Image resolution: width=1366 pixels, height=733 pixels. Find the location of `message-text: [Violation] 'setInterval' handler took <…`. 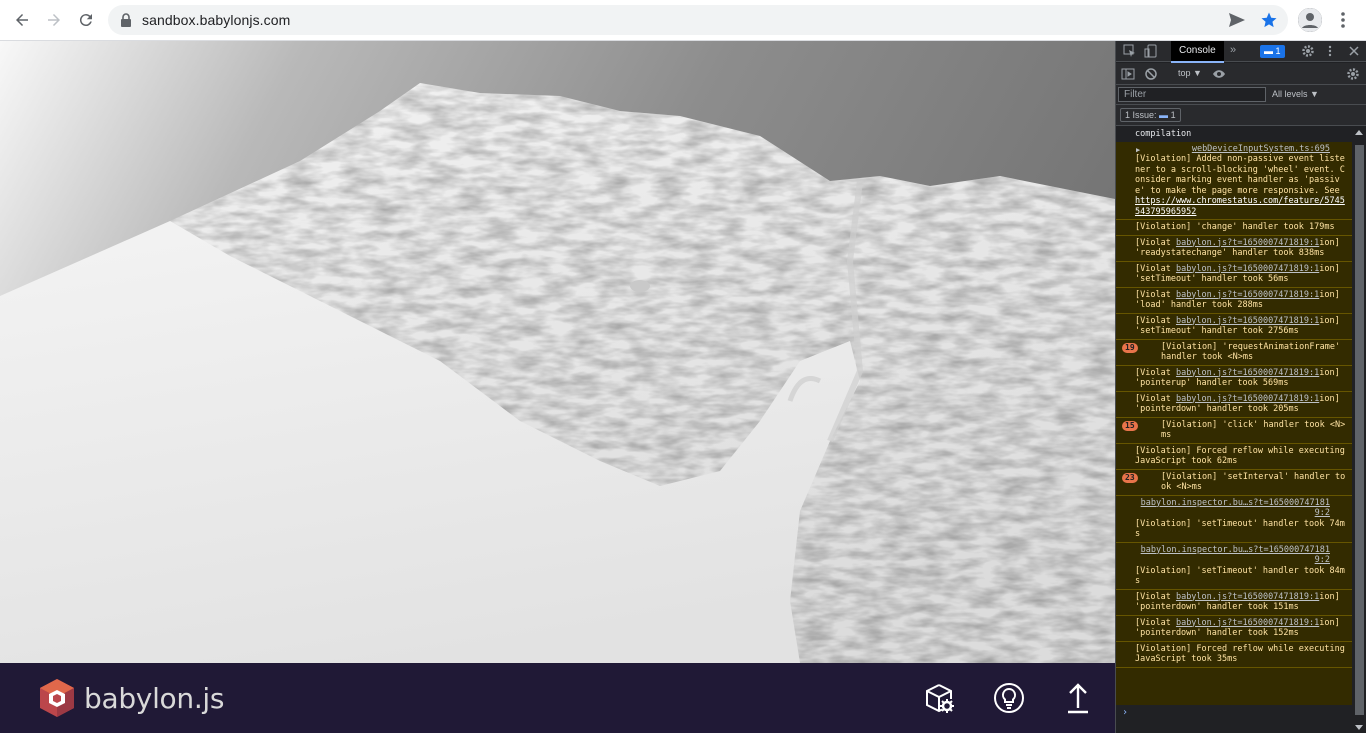

message-text: [Violation] 'setInterval' handler took <… is located at coordinates (1253, 482).